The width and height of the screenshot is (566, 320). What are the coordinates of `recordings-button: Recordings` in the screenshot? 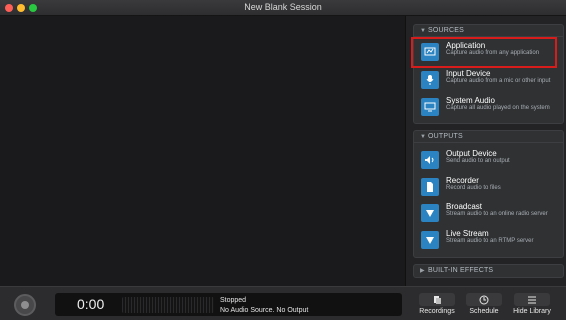 It's located at (437, 305).